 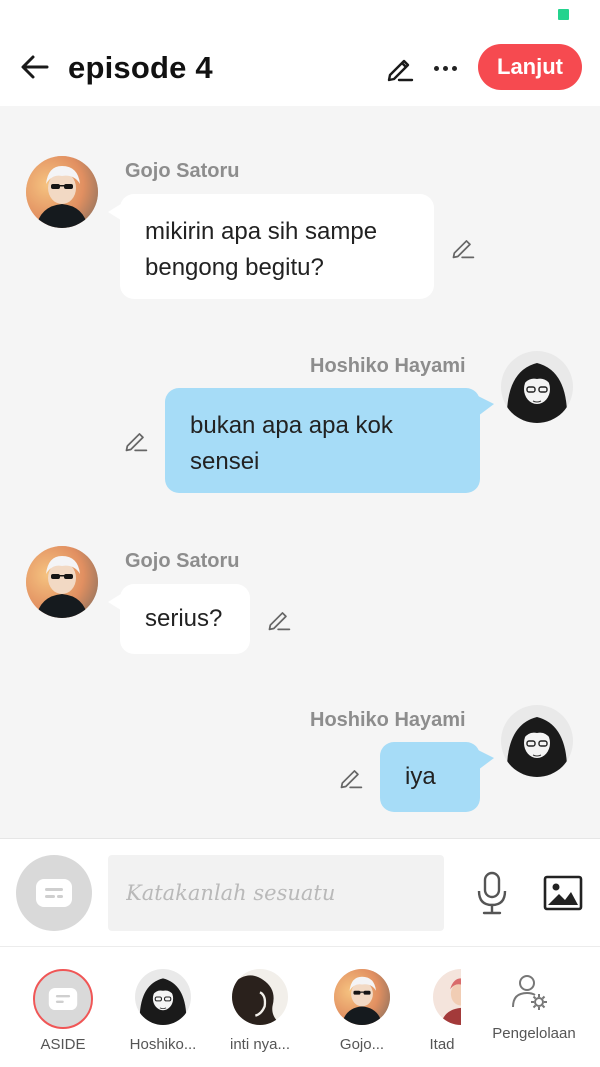 I want to click on aside-avatar, so click(x=63, y=999).